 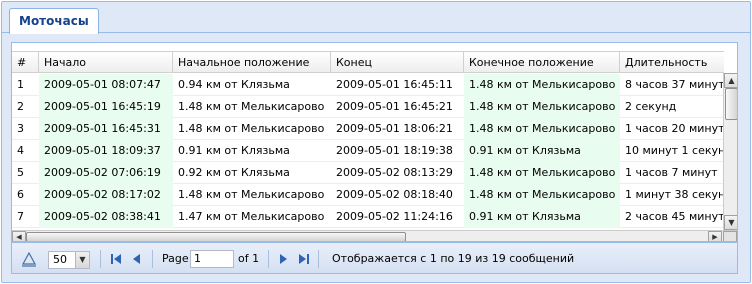 What do you see at coordinates (730, 236) in the screenshot?
I see `scroll-corner` at bounding box center [730, 236].